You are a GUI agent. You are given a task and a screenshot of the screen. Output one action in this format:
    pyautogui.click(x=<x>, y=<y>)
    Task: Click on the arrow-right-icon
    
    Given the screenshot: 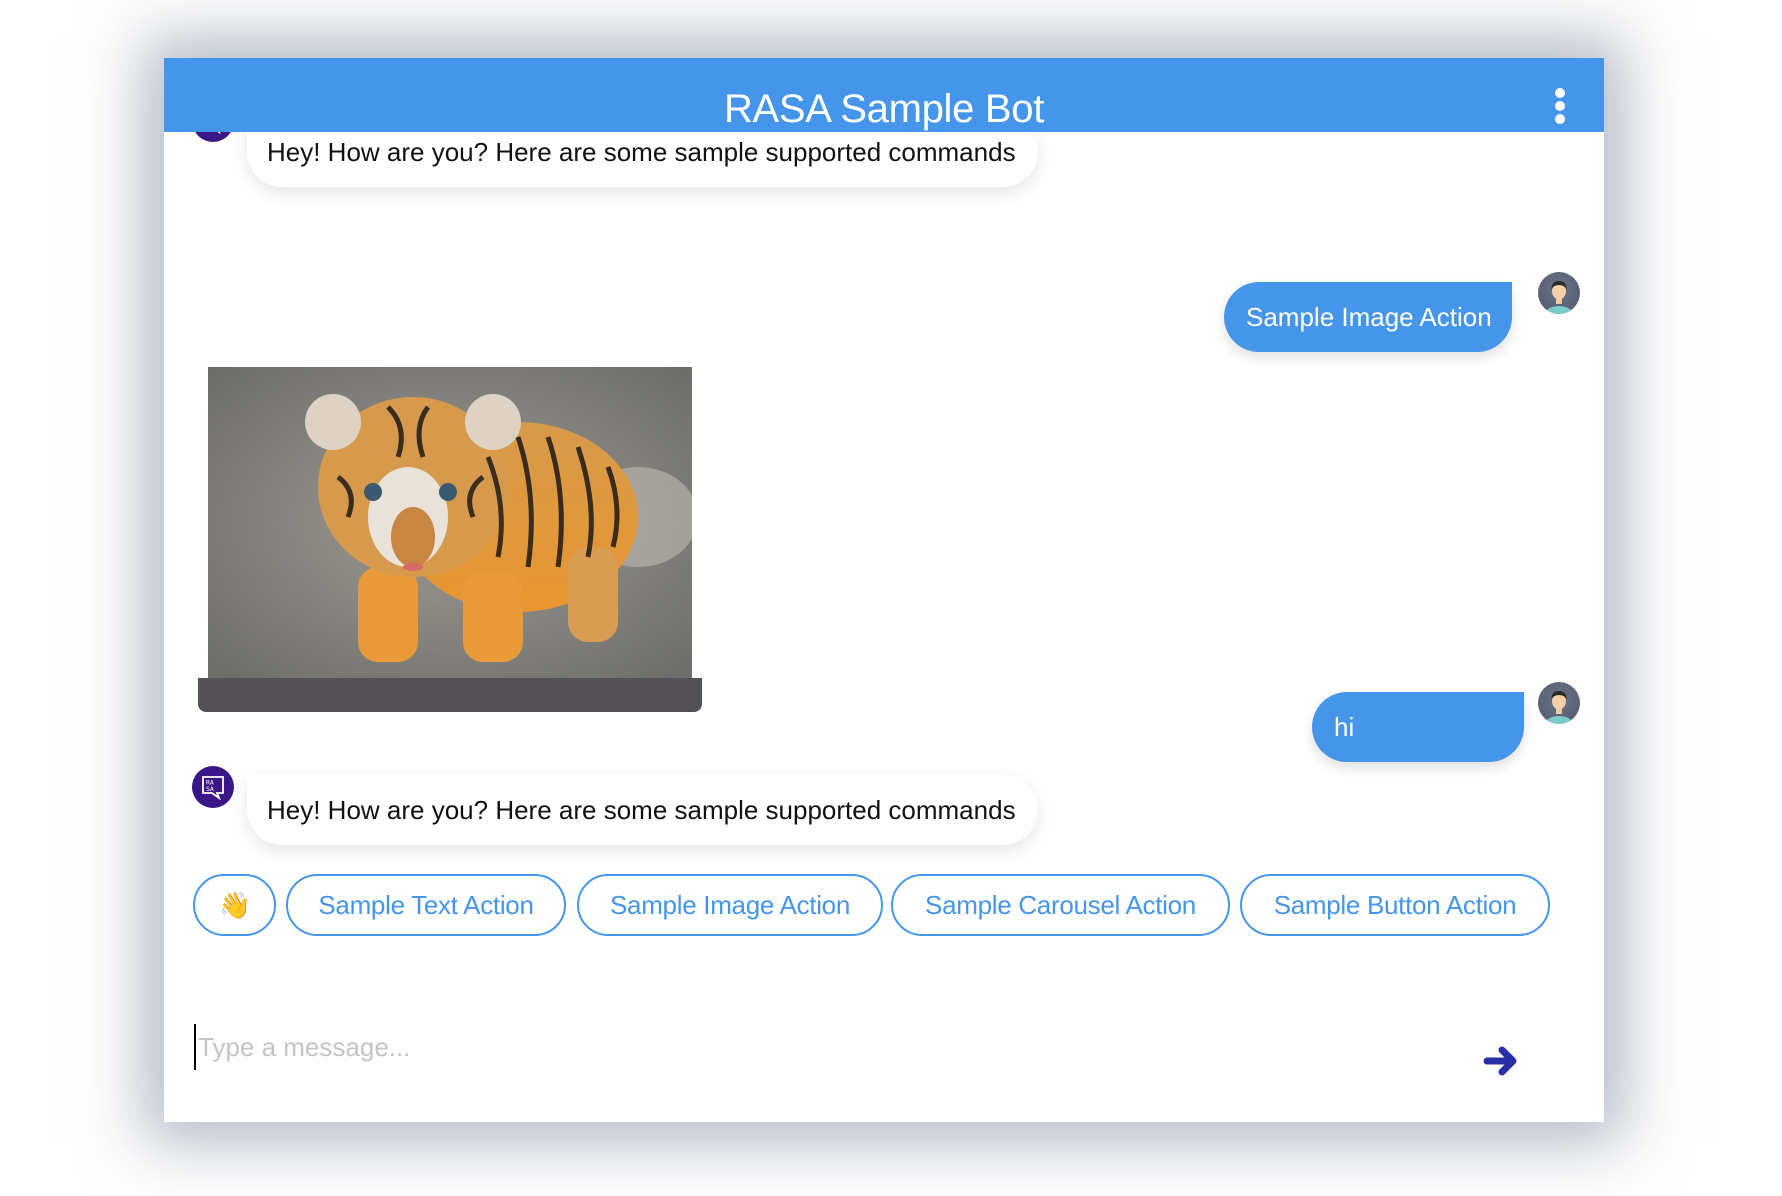 What is the action you would take?
    pyautogui.click(x=1500, y=1061)
    